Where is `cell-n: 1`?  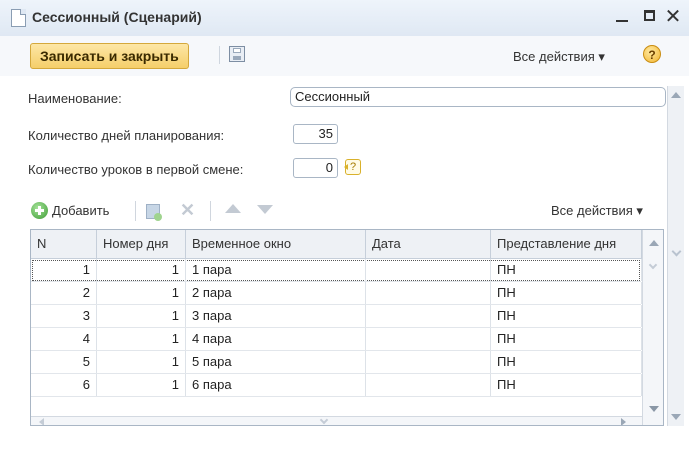
cell-n: 1 is located at coordinates (64, 270).